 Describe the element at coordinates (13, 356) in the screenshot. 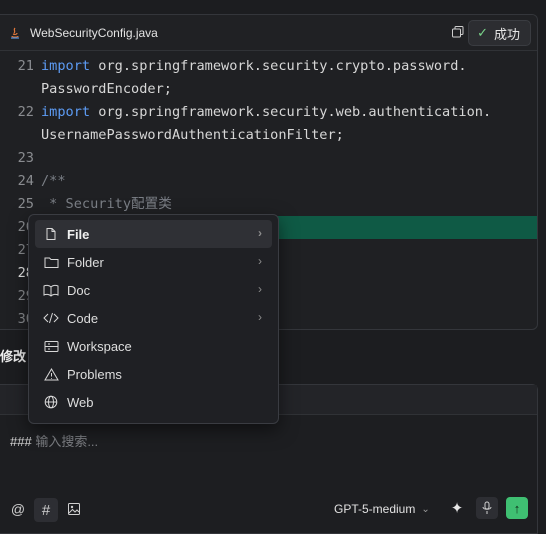

I see `panel-title: 修改` at that location.